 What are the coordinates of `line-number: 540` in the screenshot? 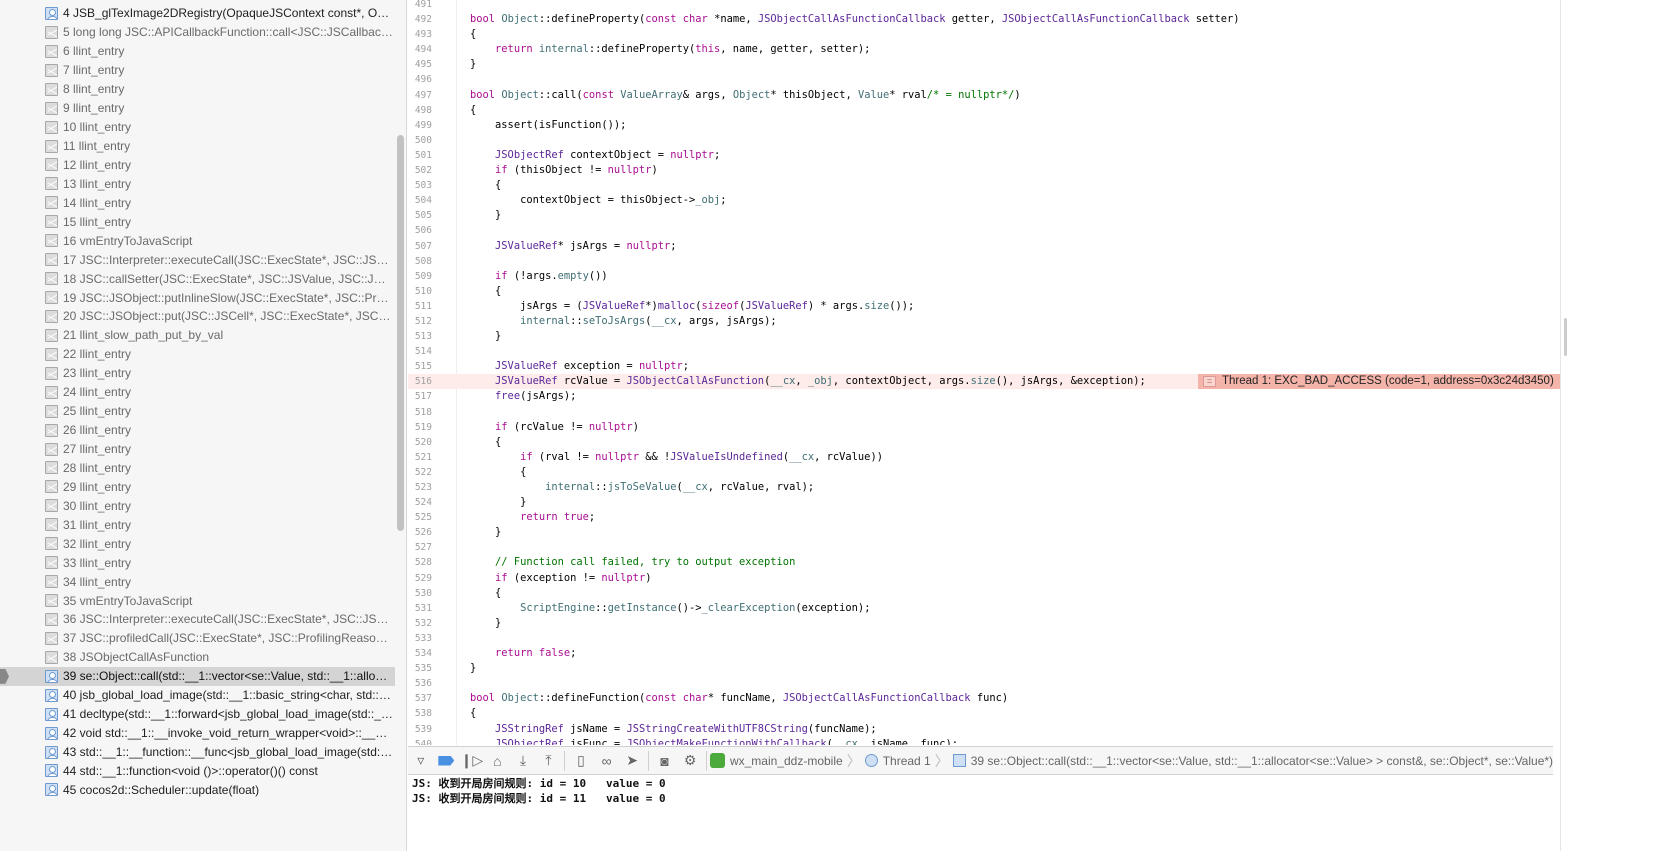 It's located at (420, 741).